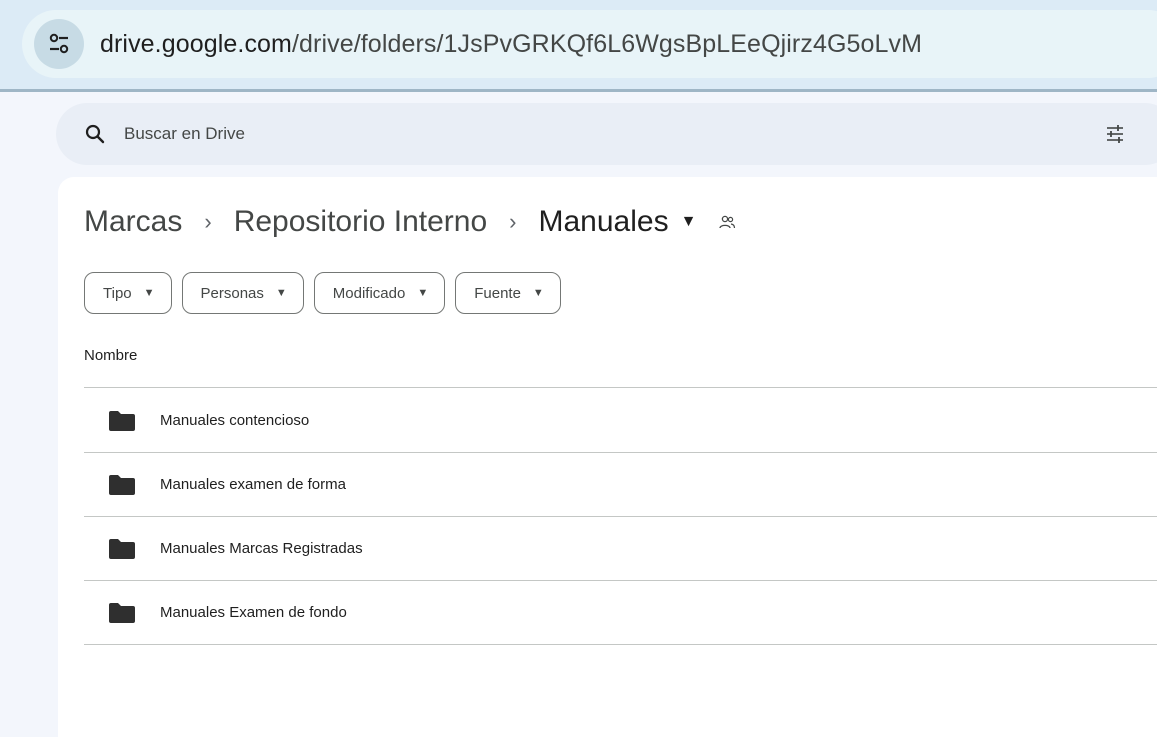  What do you see at coordinates (196, 43) in the screenshot?
I see `url-host: drive.google.com` at bounding box center [196, 43].